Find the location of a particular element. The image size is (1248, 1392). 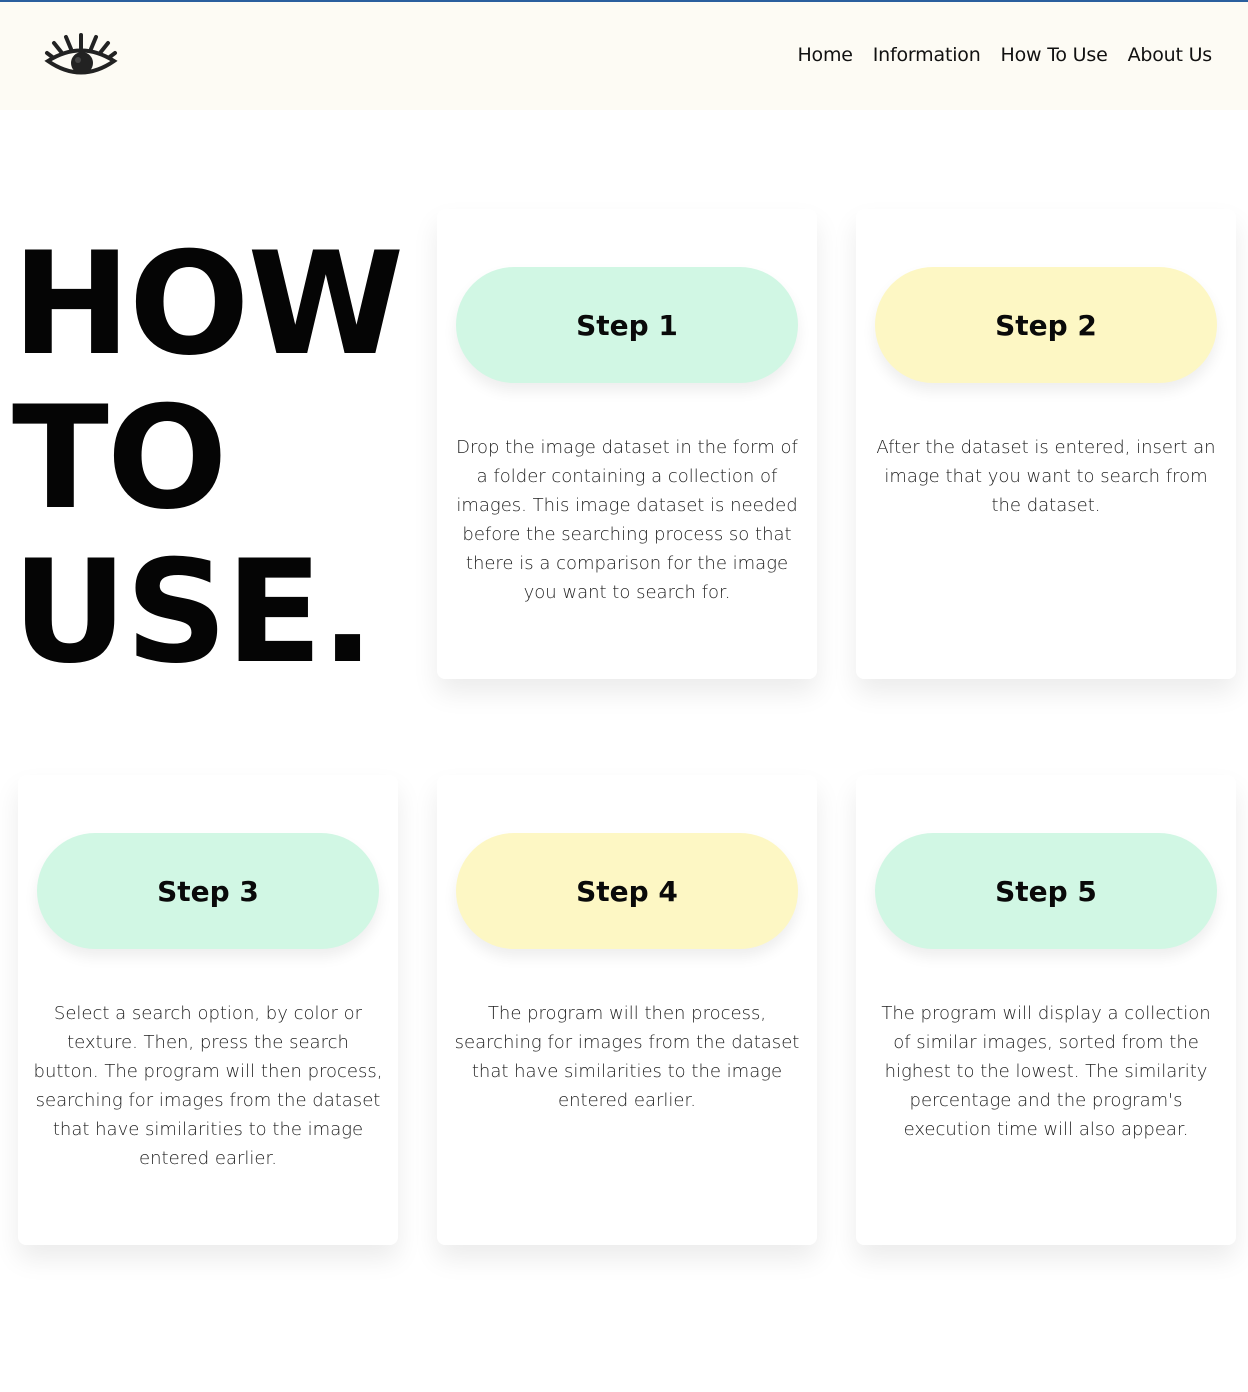

nav-link-information: Information is located at coordinates (927, 55).